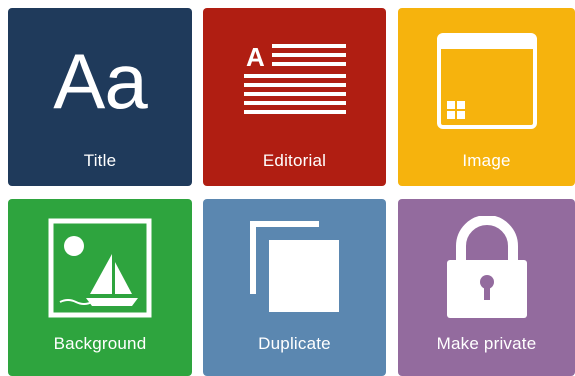 The width and height of the screenshot is (575, 376). What do you see at coordinates (100, 160) in the screenshot?
I see `title-label: Title` at bounding box center [100, 160].